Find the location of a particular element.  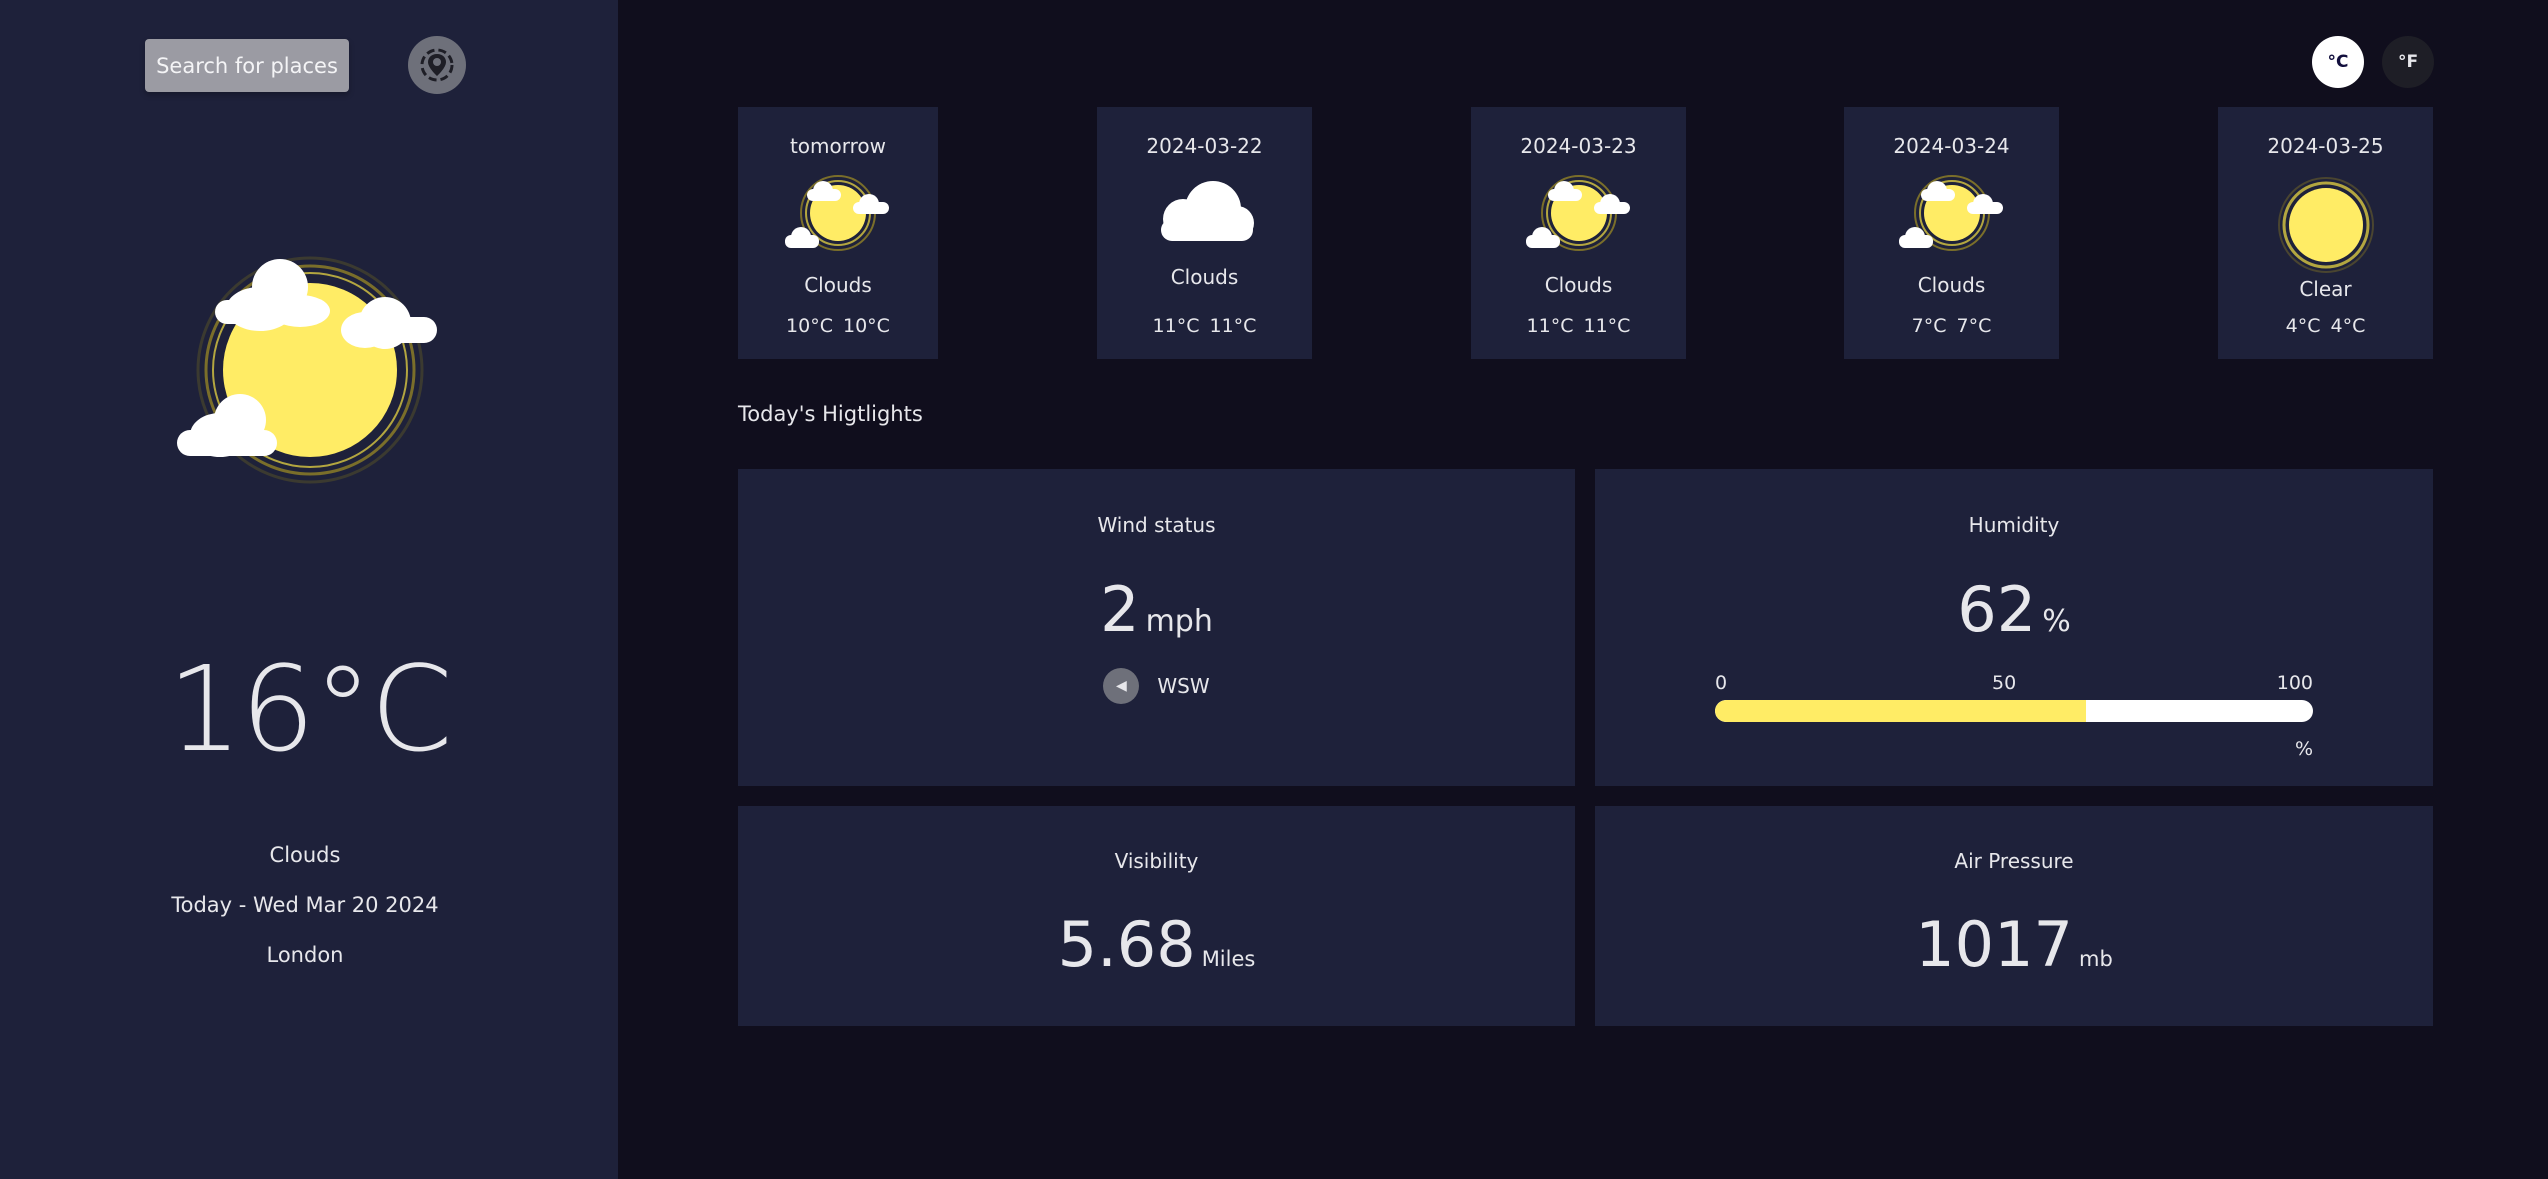

cloud-icon is located at coordinates (1205, 213).